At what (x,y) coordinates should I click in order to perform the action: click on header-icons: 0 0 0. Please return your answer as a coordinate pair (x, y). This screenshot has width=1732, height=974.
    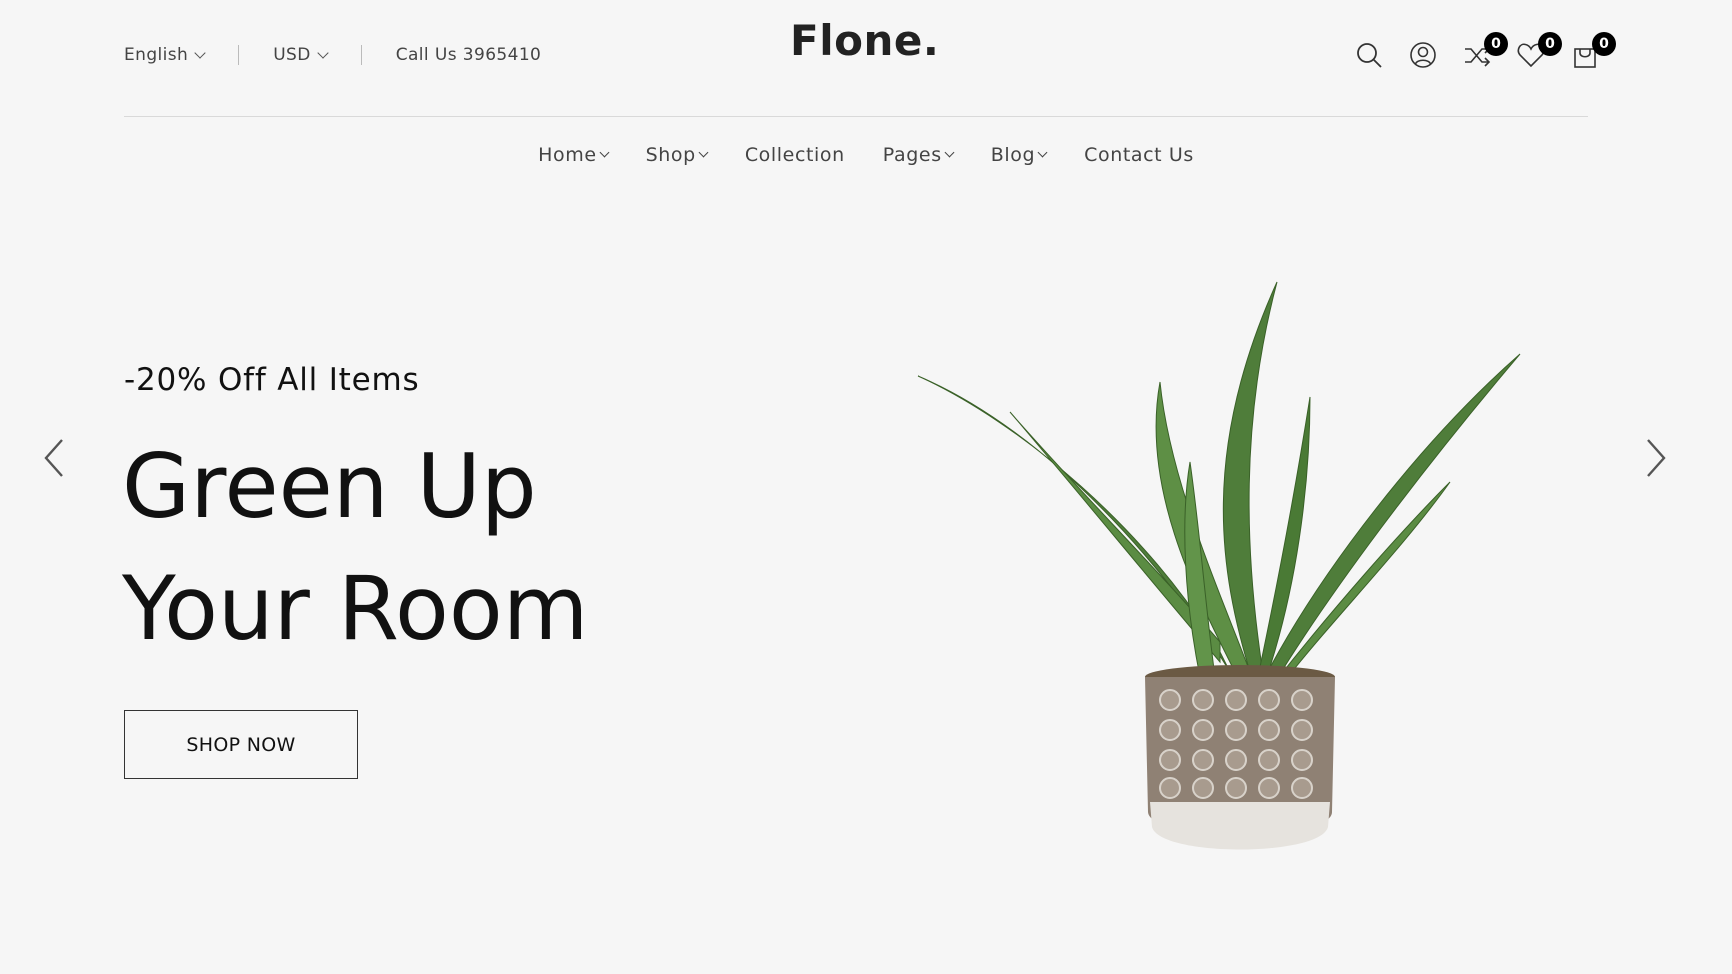
    Looking at the image, I should click on (1474, 54).